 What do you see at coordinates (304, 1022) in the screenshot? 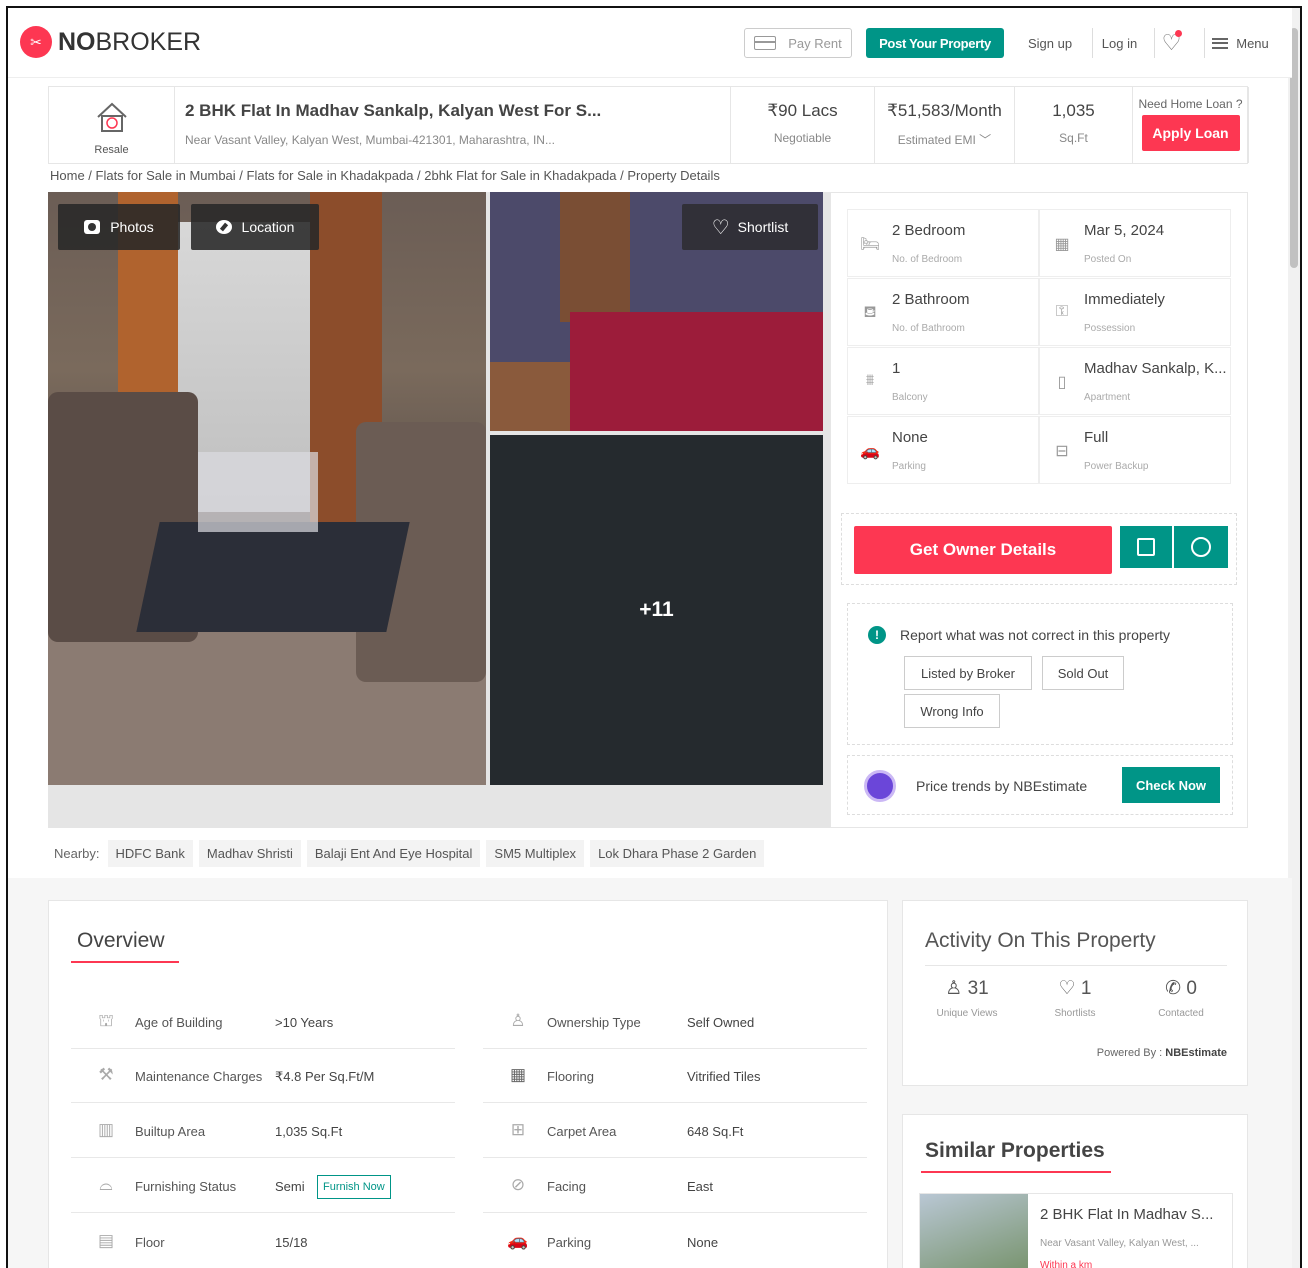
I see `overview-value: >10 Years` at bounding box center [304, 1022].